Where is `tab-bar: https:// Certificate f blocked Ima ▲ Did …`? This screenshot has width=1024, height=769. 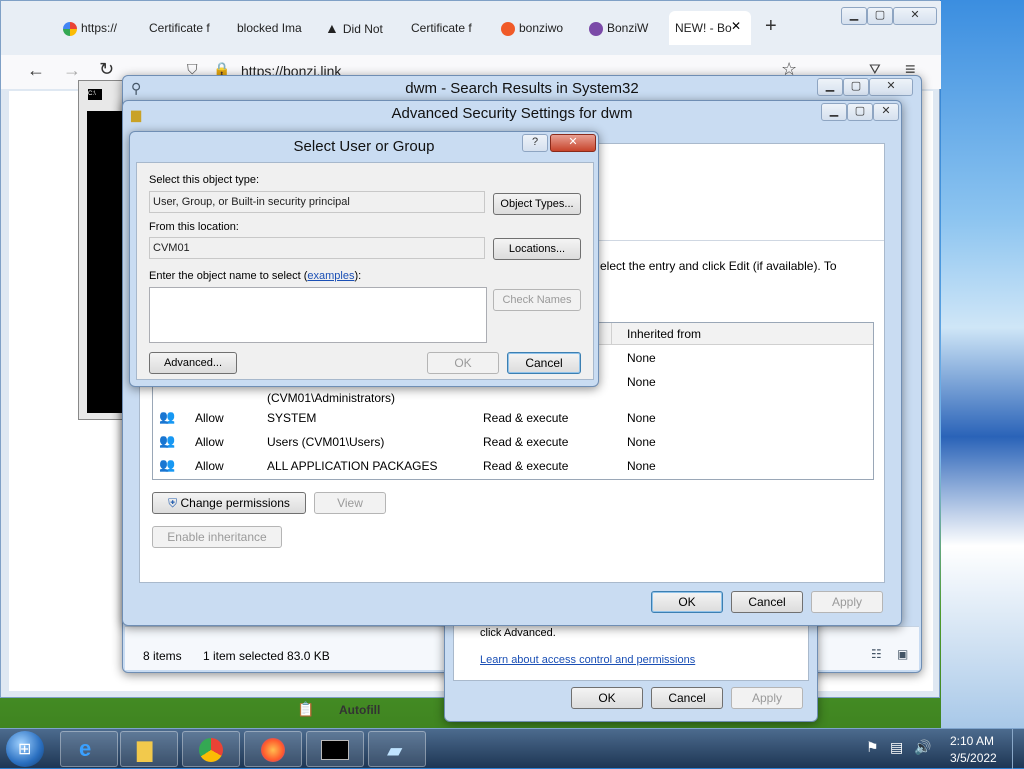 tab-bar: https:// Certificate f blocked Ima ▲ Did … is located at coordinates (471, 28).